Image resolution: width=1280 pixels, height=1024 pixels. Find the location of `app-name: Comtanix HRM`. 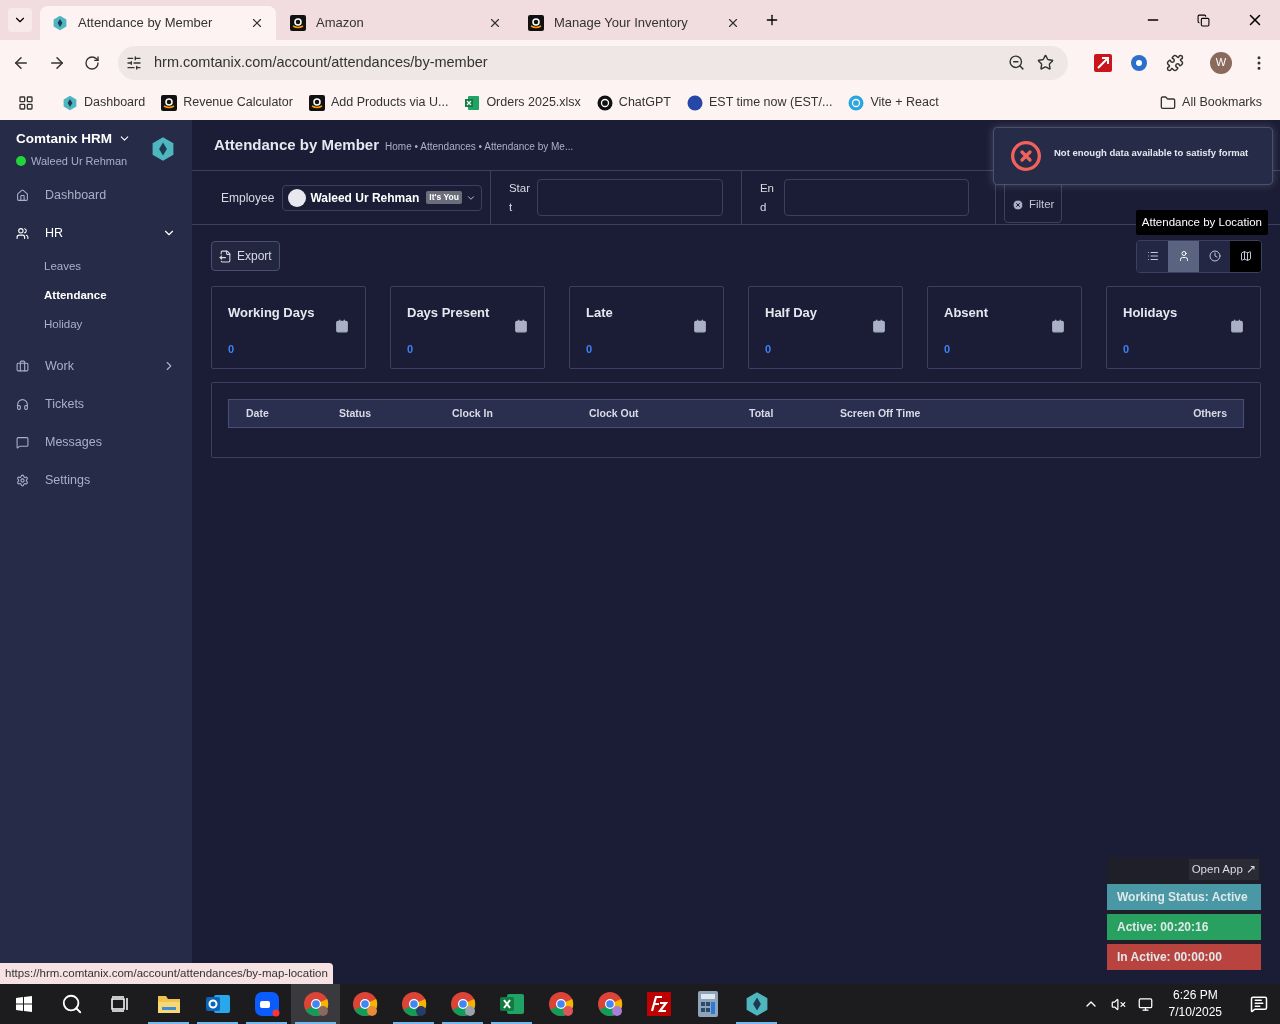

app-name: Comtanix HRM is located at coordinates (83, 138).